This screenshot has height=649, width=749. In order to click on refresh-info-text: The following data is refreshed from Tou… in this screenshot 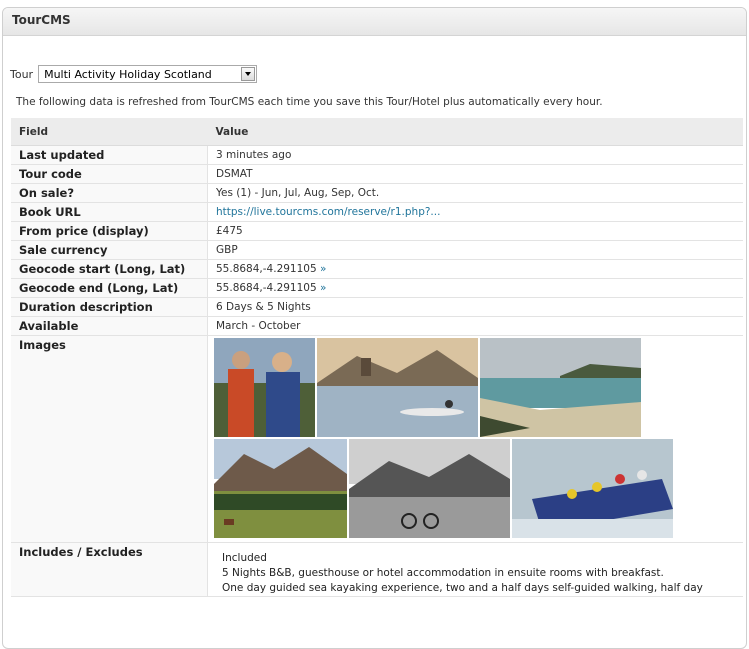, I will do `click(309, 102)`.